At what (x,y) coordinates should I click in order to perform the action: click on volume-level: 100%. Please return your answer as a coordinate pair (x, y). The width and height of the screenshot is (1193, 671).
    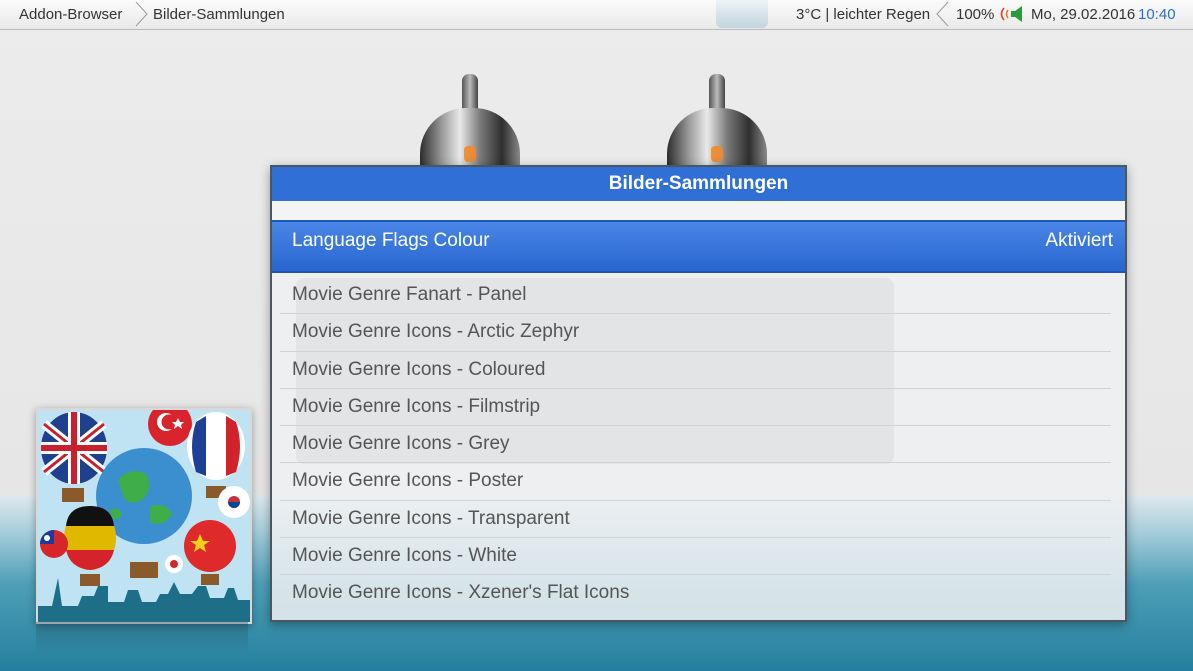
    Looking at the image, I should click on (975, 14).